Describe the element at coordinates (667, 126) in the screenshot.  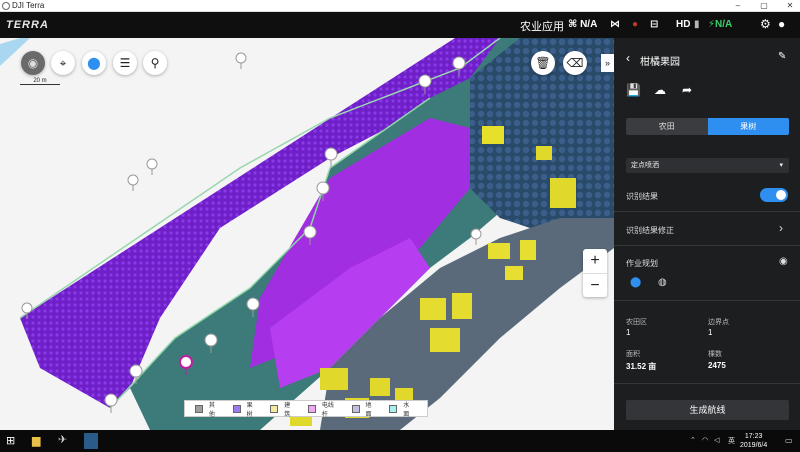
I see `tab-farmland: 农田` at that location.